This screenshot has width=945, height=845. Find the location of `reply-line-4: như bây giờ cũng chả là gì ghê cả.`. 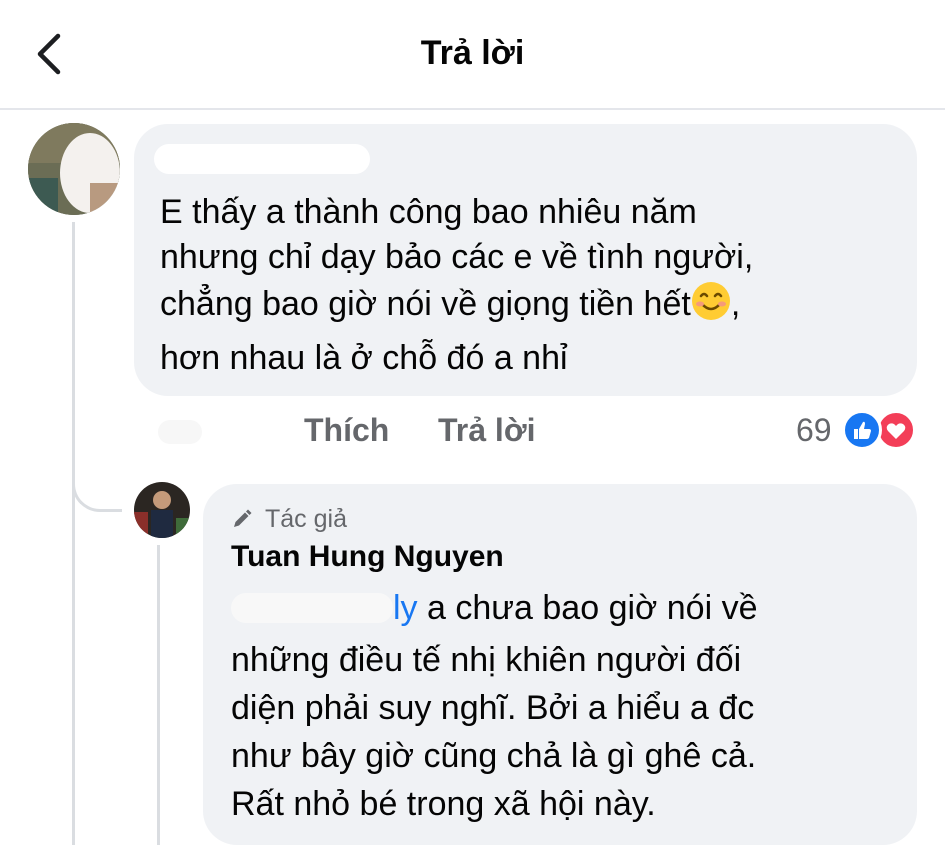

reply-line-4: như bây giờ cũng chả là gì ghê cả. is located at coordinates (494, 756).